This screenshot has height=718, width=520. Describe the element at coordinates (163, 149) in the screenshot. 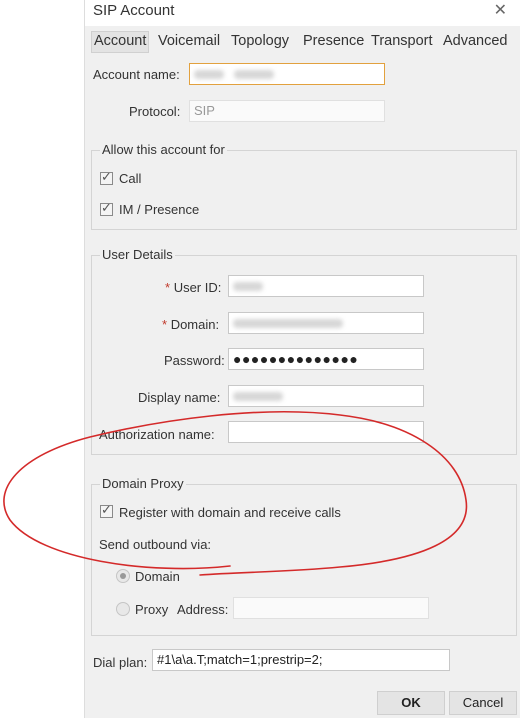

I see `allow-account-legend: Allow this account for` at that location.